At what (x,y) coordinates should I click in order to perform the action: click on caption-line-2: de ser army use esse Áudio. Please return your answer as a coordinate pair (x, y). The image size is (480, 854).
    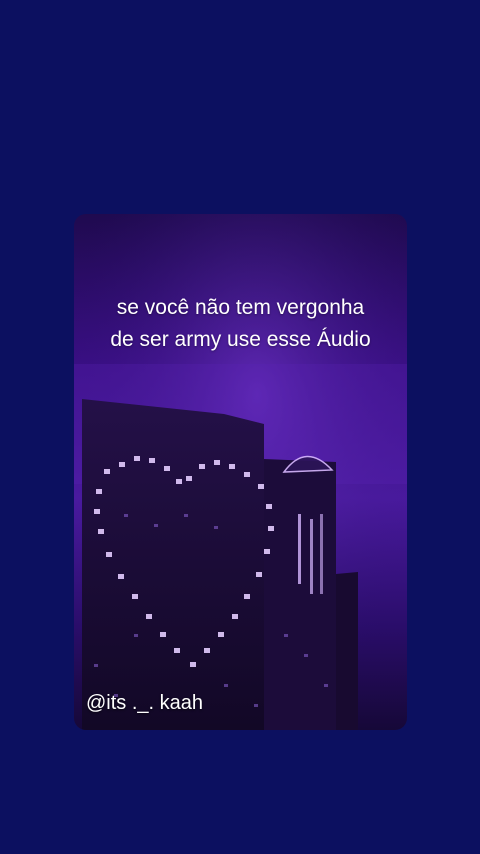
    Looking at the image, I should click on (240, 339).